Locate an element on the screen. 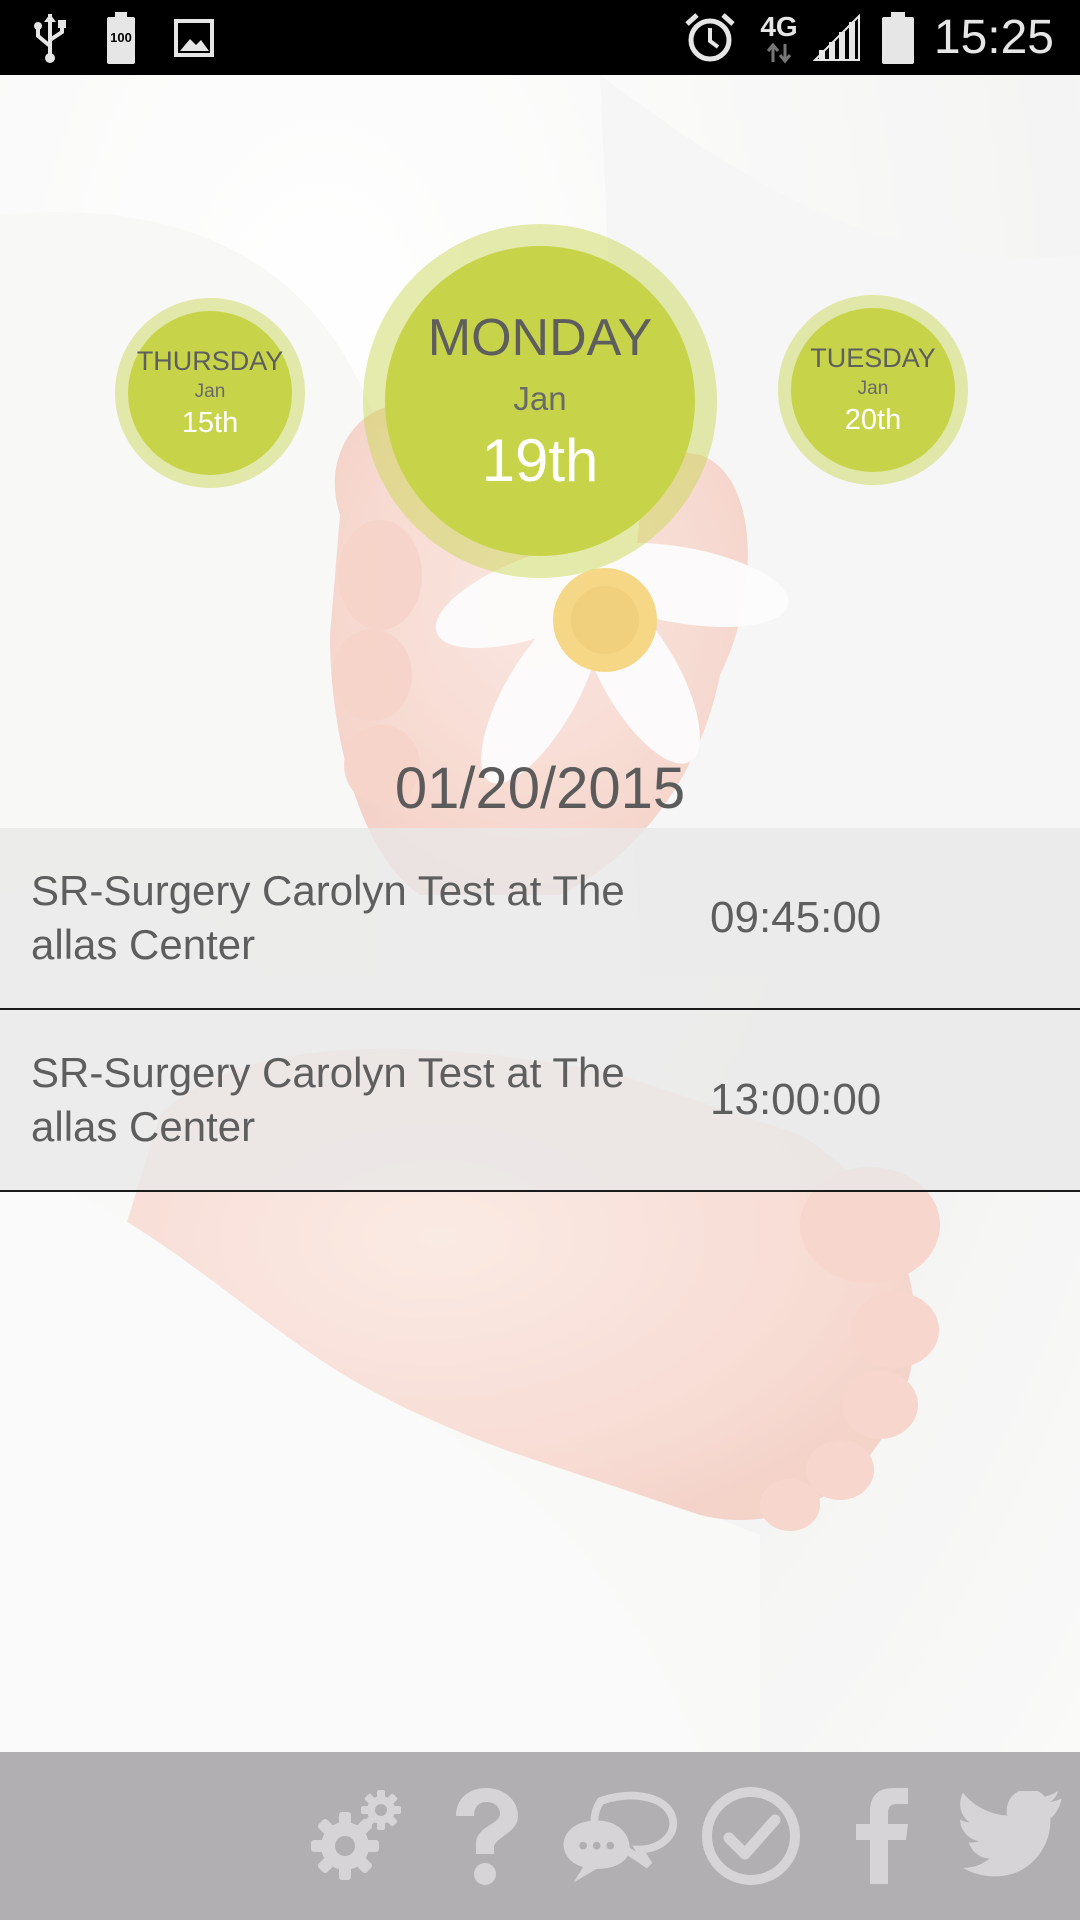 Image resolution: width=1080 pixels, height=1920 pixels. next-month: Jan is located at coordinates (873, 388).